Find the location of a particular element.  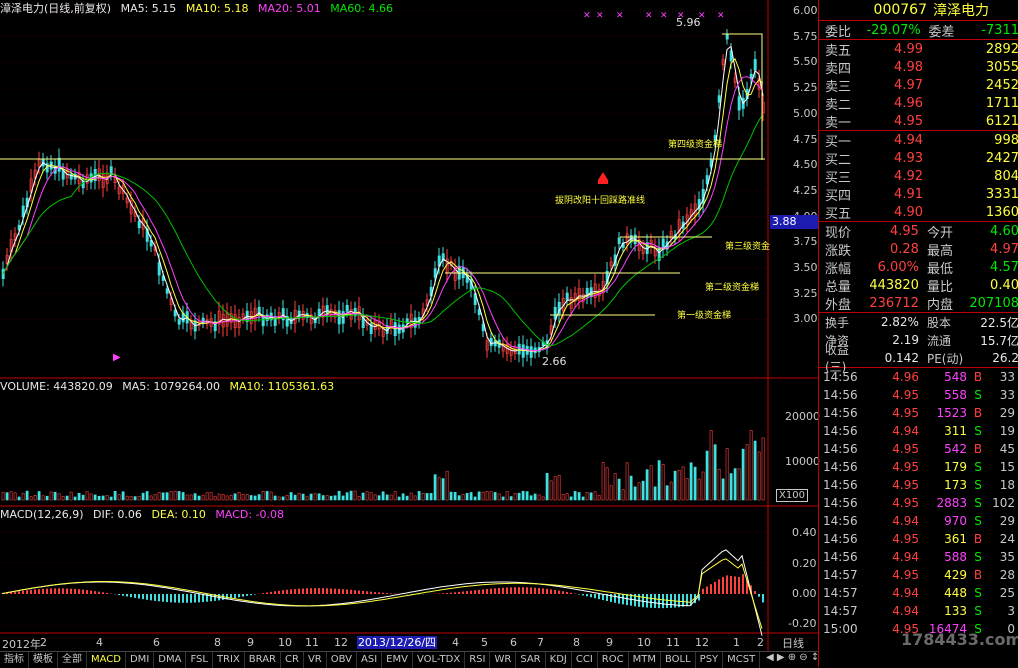

tick-flag: S is located at coordinates (978, 593).